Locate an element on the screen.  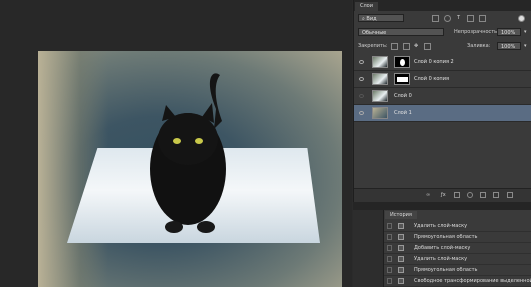
filter-pixel-icon is located at coordinates (435, 18).